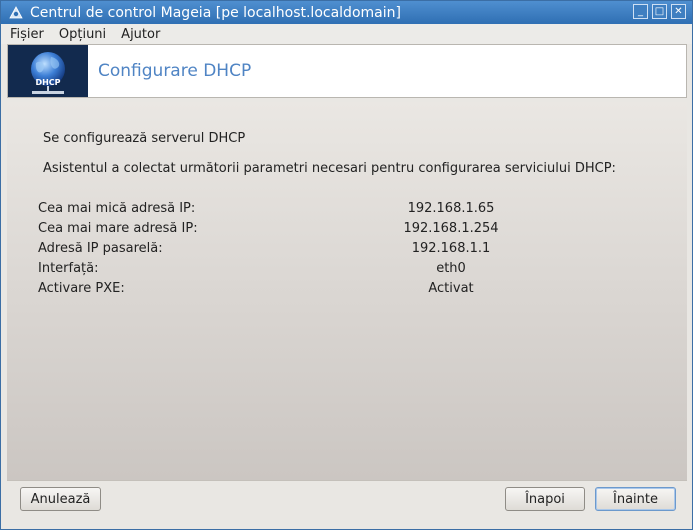 The width and height of the screenshot is (693, 530). Describe the element at coordinates (100, 248) in the screenshot. I see `param-label: Adresă IP pasarelă:` at that location.